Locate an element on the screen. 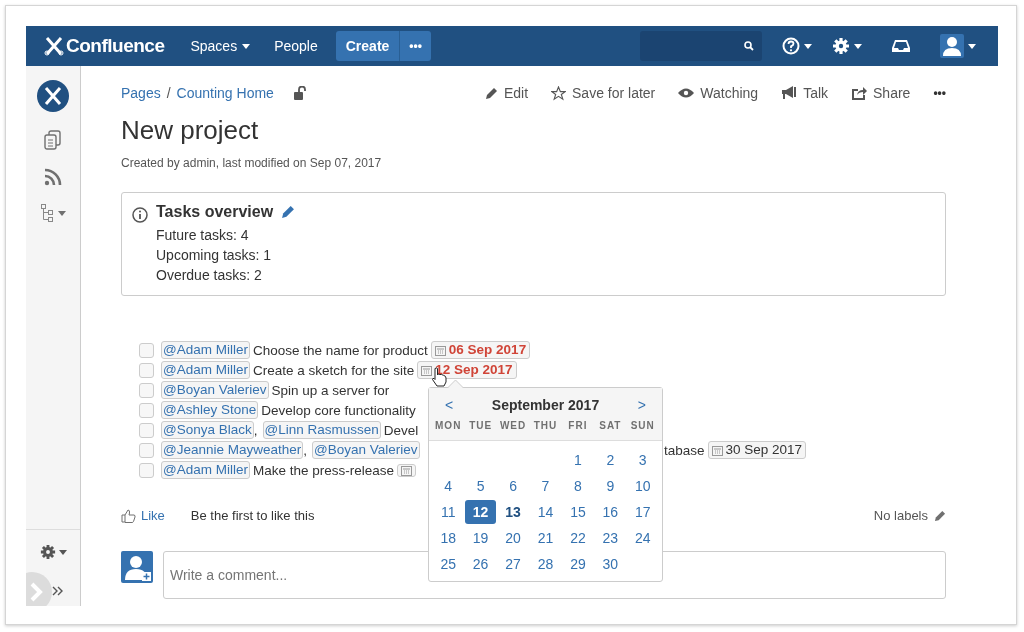 The height and width of the screenshot is (632, 1024). calendar-day: 17 is located at coordinates (643, 512).